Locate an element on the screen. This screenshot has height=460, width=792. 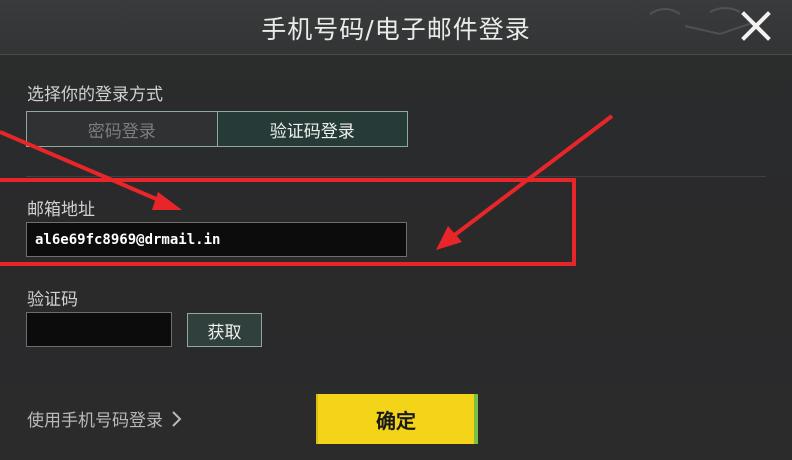
dialog-header: 手机号码/电子邮件登录 is located at coordinates (396, 27).